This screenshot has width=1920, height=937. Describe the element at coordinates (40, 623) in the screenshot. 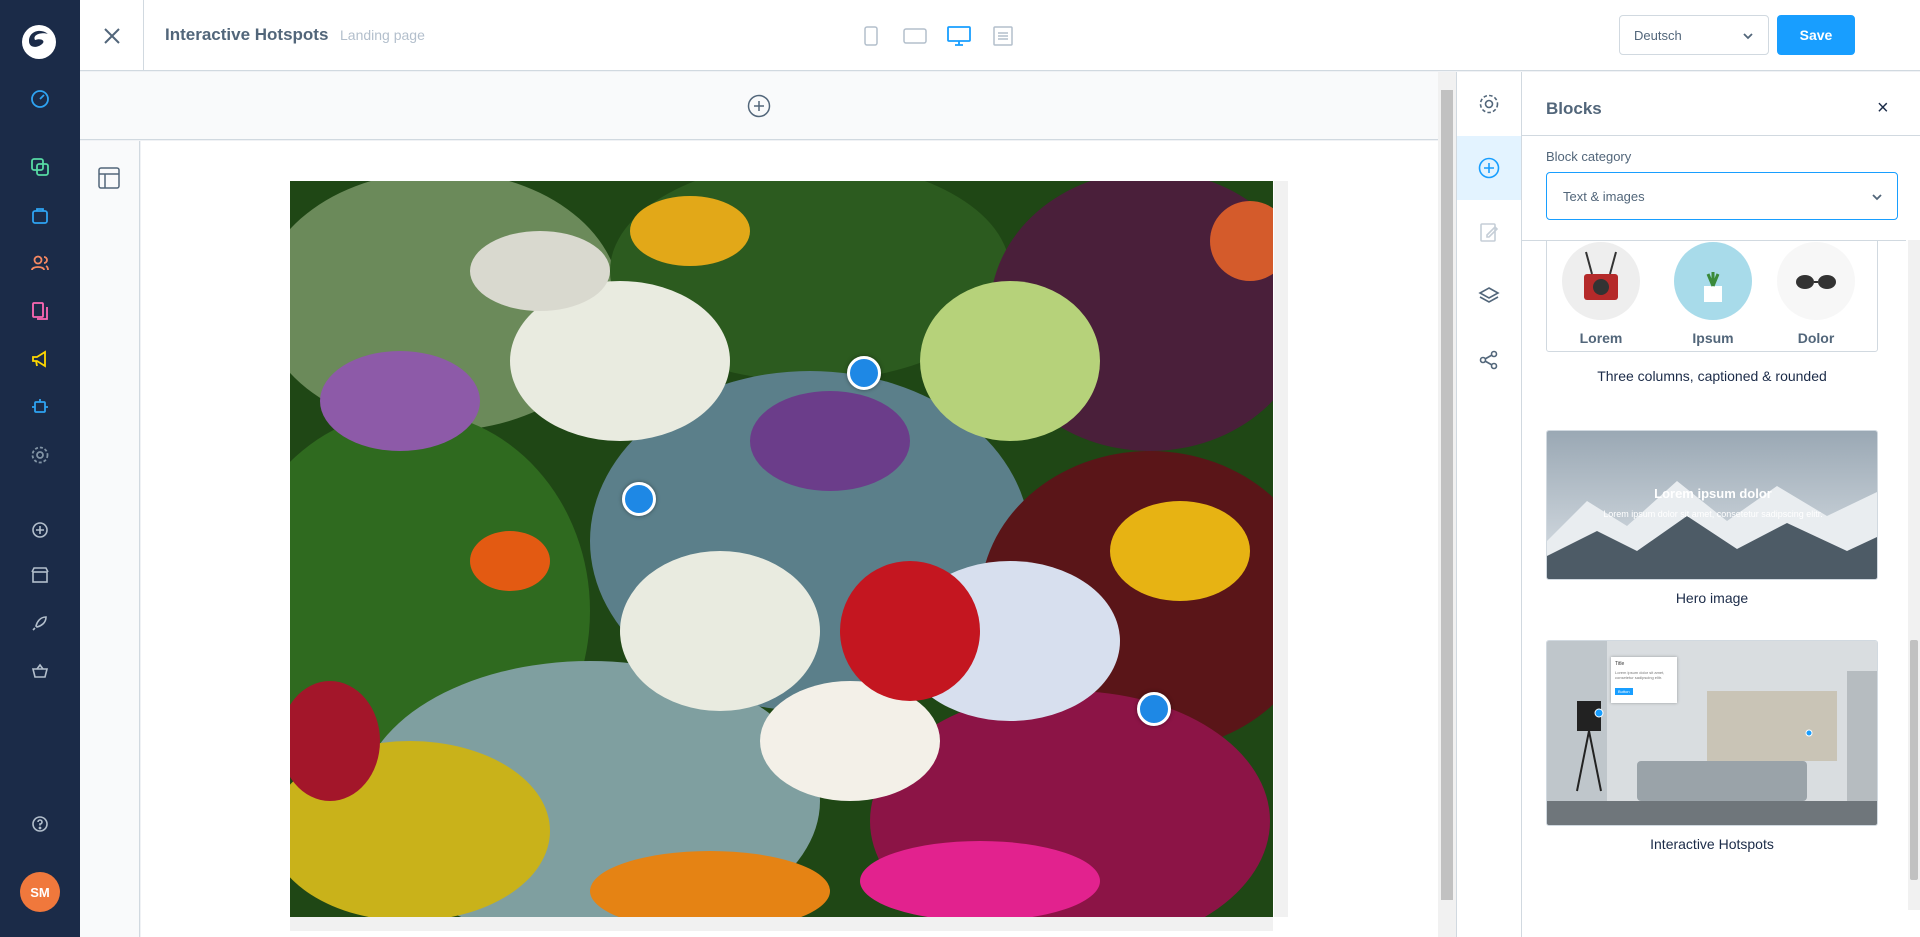

I see `rocket-icon` at that location.